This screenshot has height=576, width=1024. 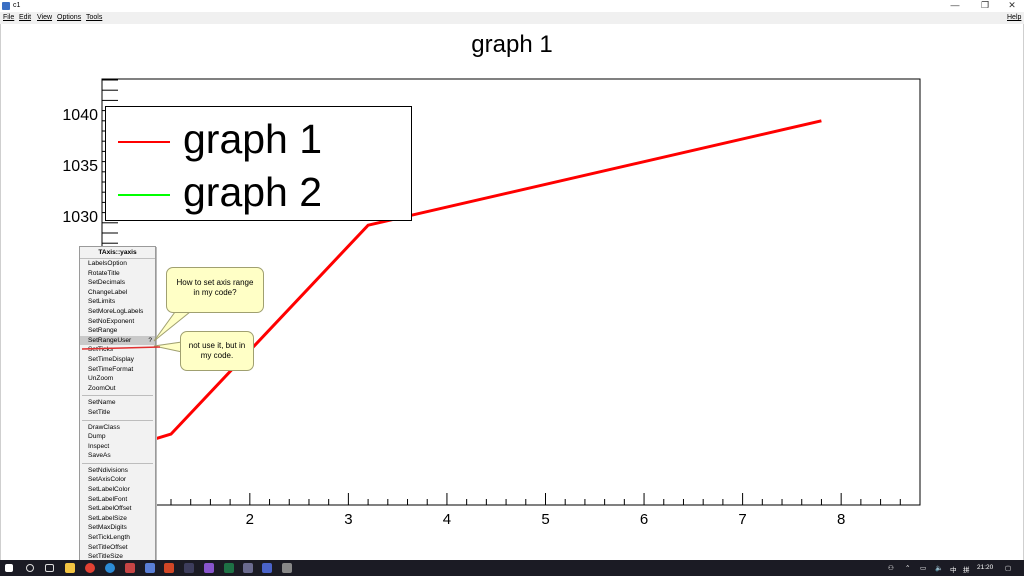 I want to click on people-icon: ⚇, so click(x=891, y=568).